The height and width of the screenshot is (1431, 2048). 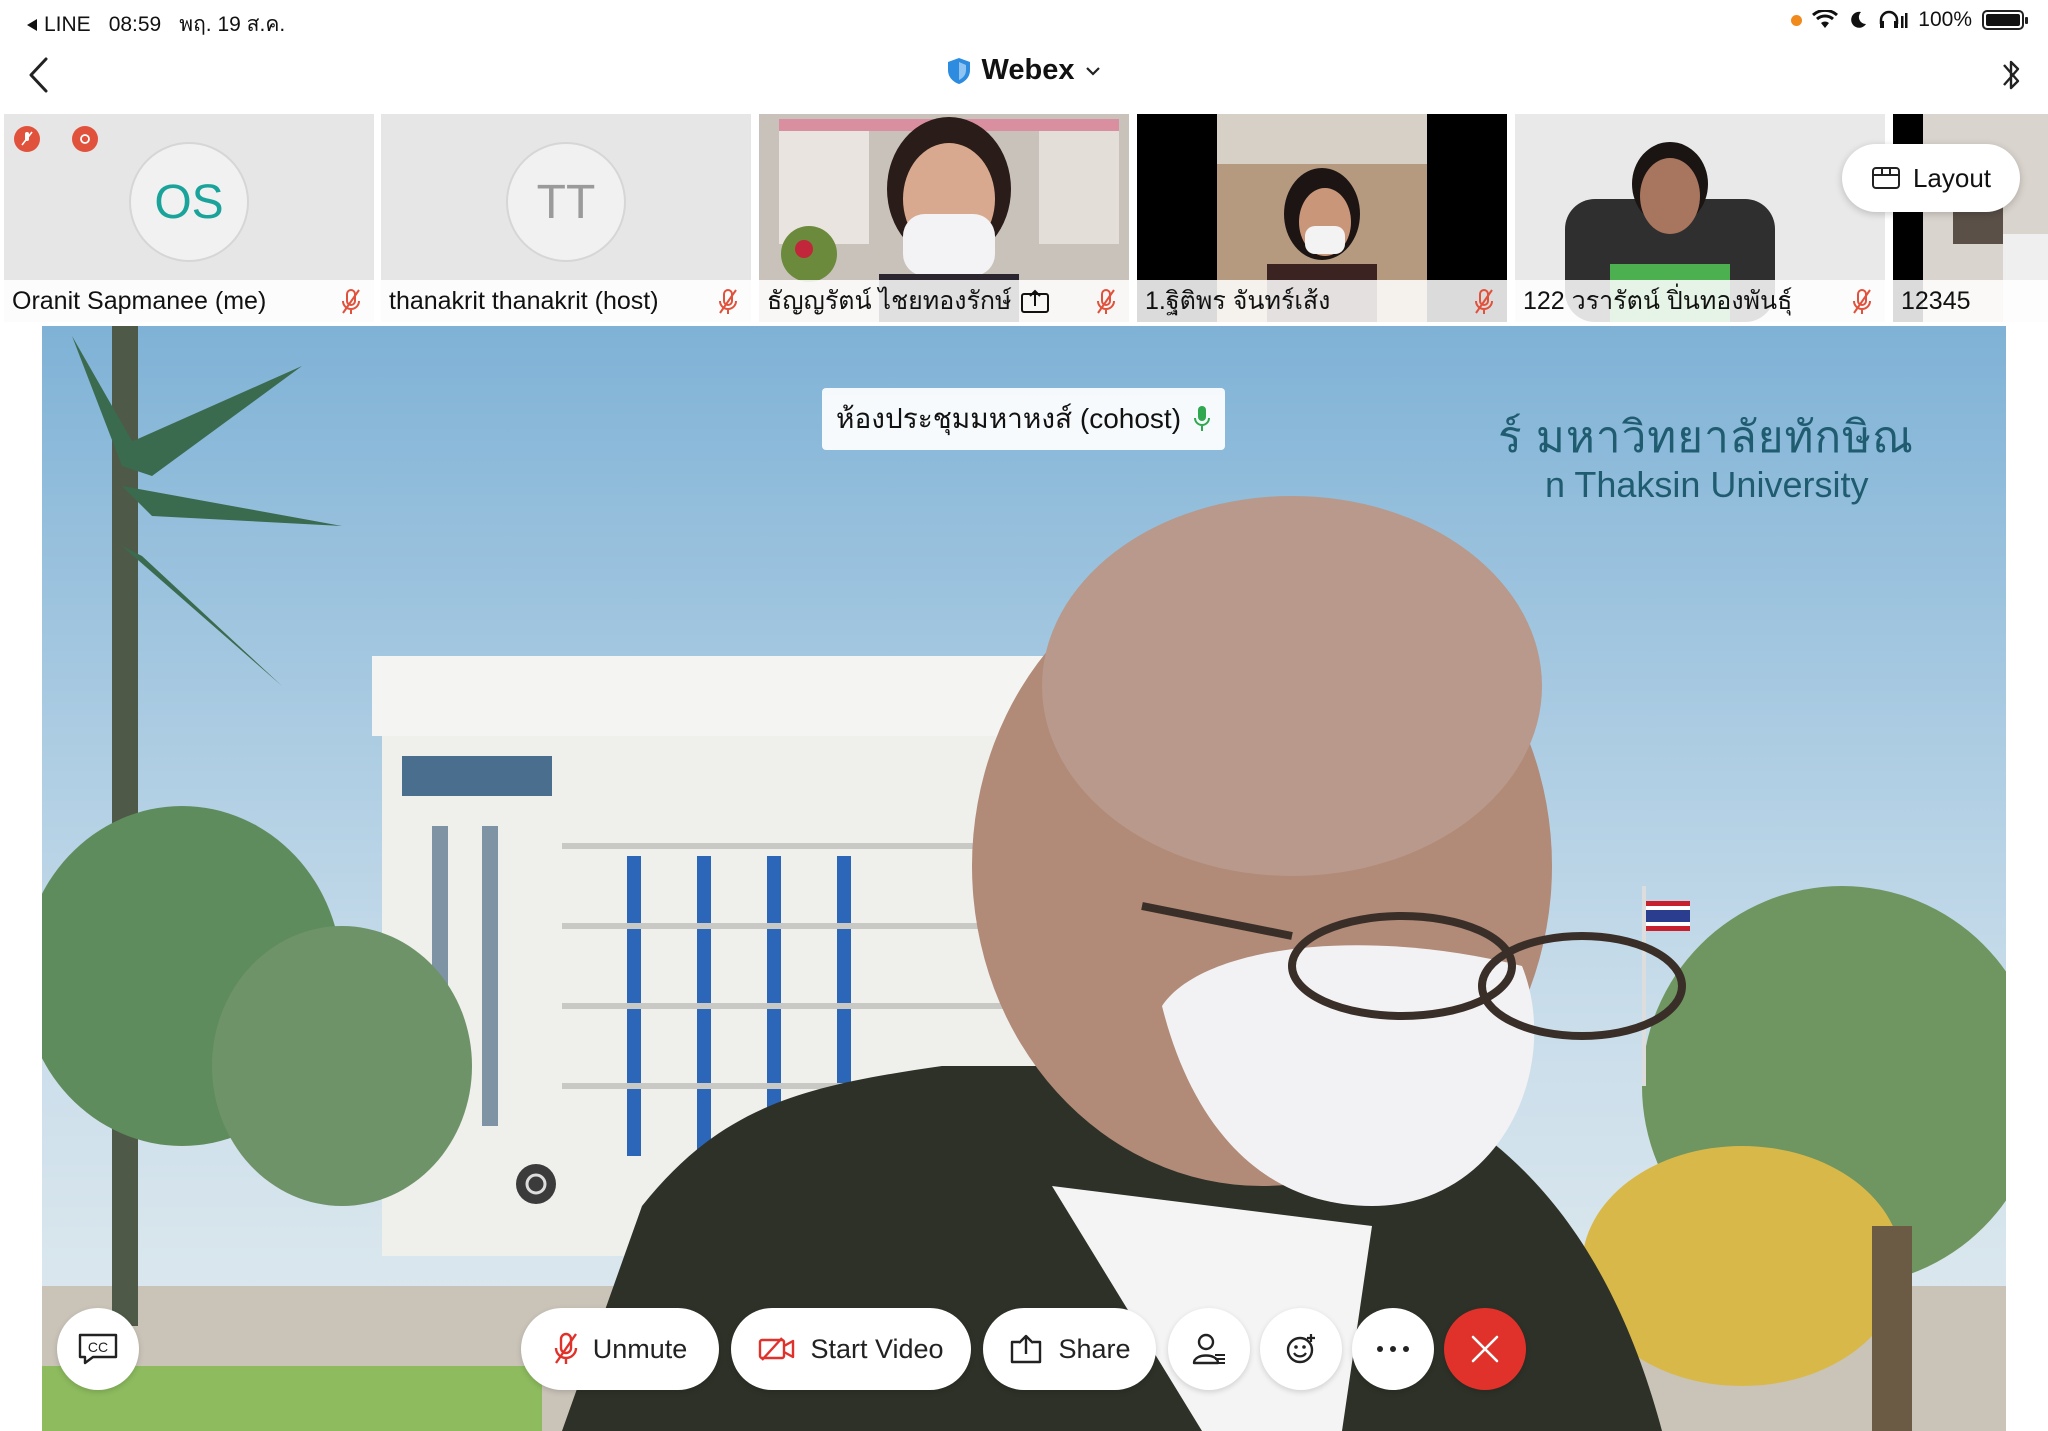 I want to click on active-speaker-name: ห้องประชุมมหาหงส์ (cohost), so click(x=1009, y=418).